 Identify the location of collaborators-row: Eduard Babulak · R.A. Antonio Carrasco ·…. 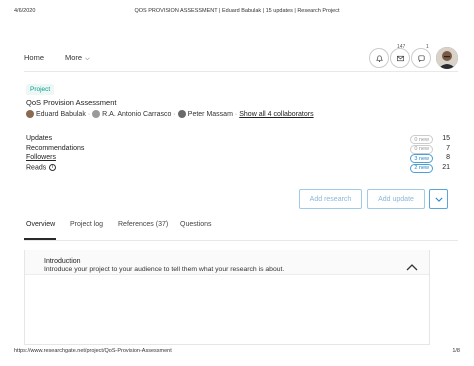
(170, 114).